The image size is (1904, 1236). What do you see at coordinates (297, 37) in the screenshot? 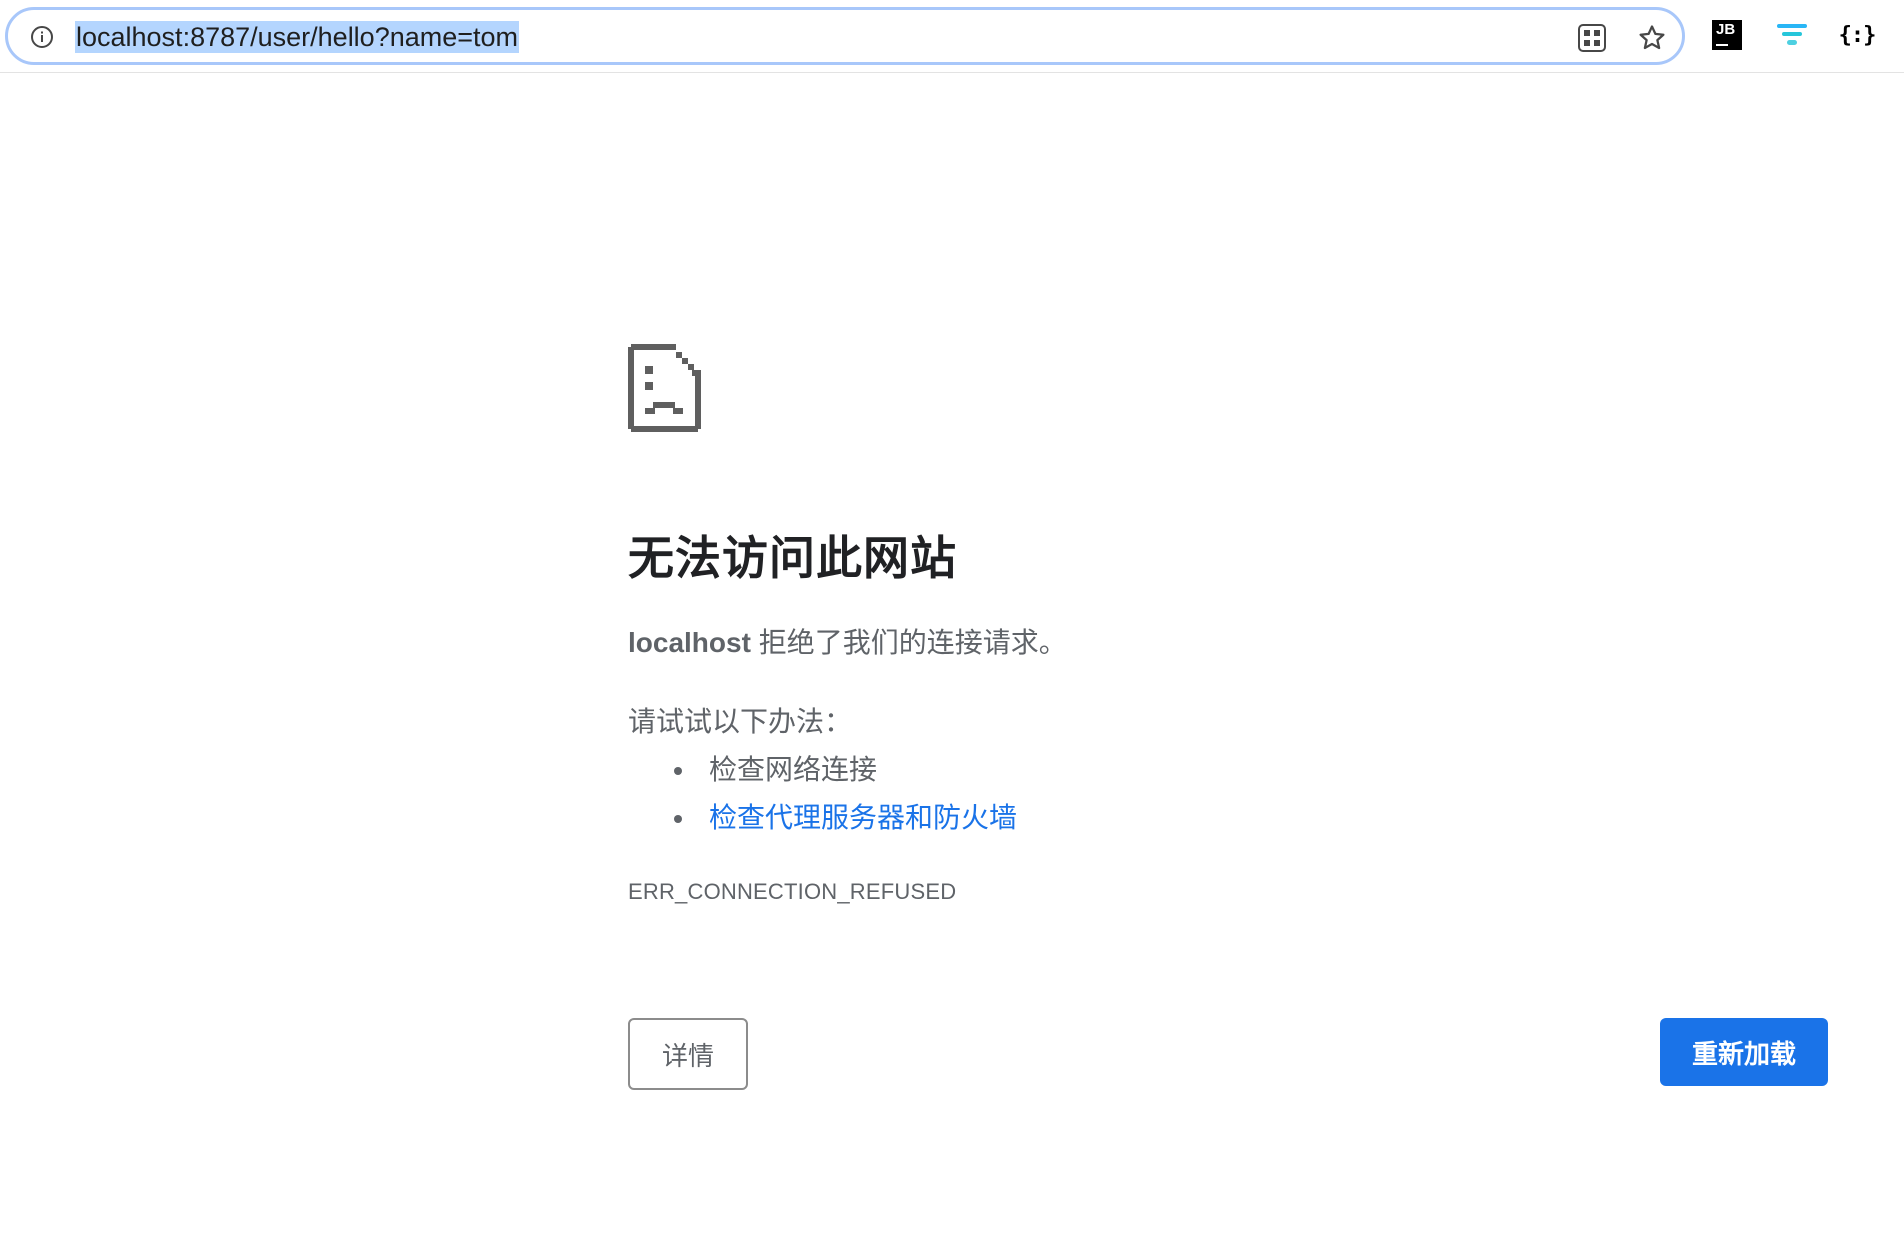
I see `url-text: localhost:8787/user/hello?name=tom` at bounding box center [297, 37].